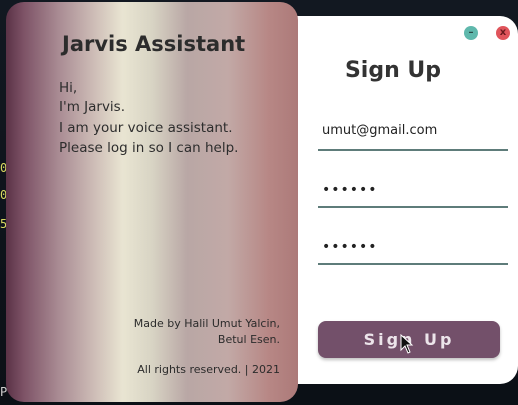 This screenshot has width=518, height=405. I want to click on minimize-button: –, so click(471, 33).